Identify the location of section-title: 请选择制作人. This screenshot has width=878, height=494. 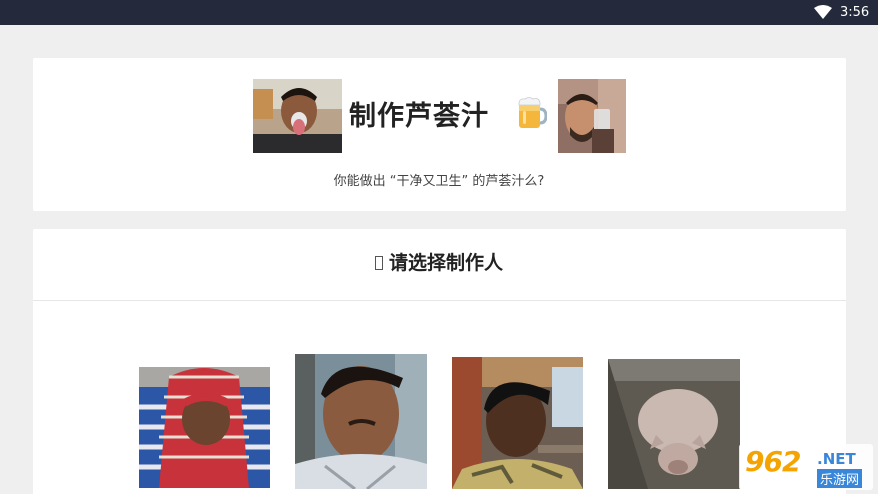
(439, 261).